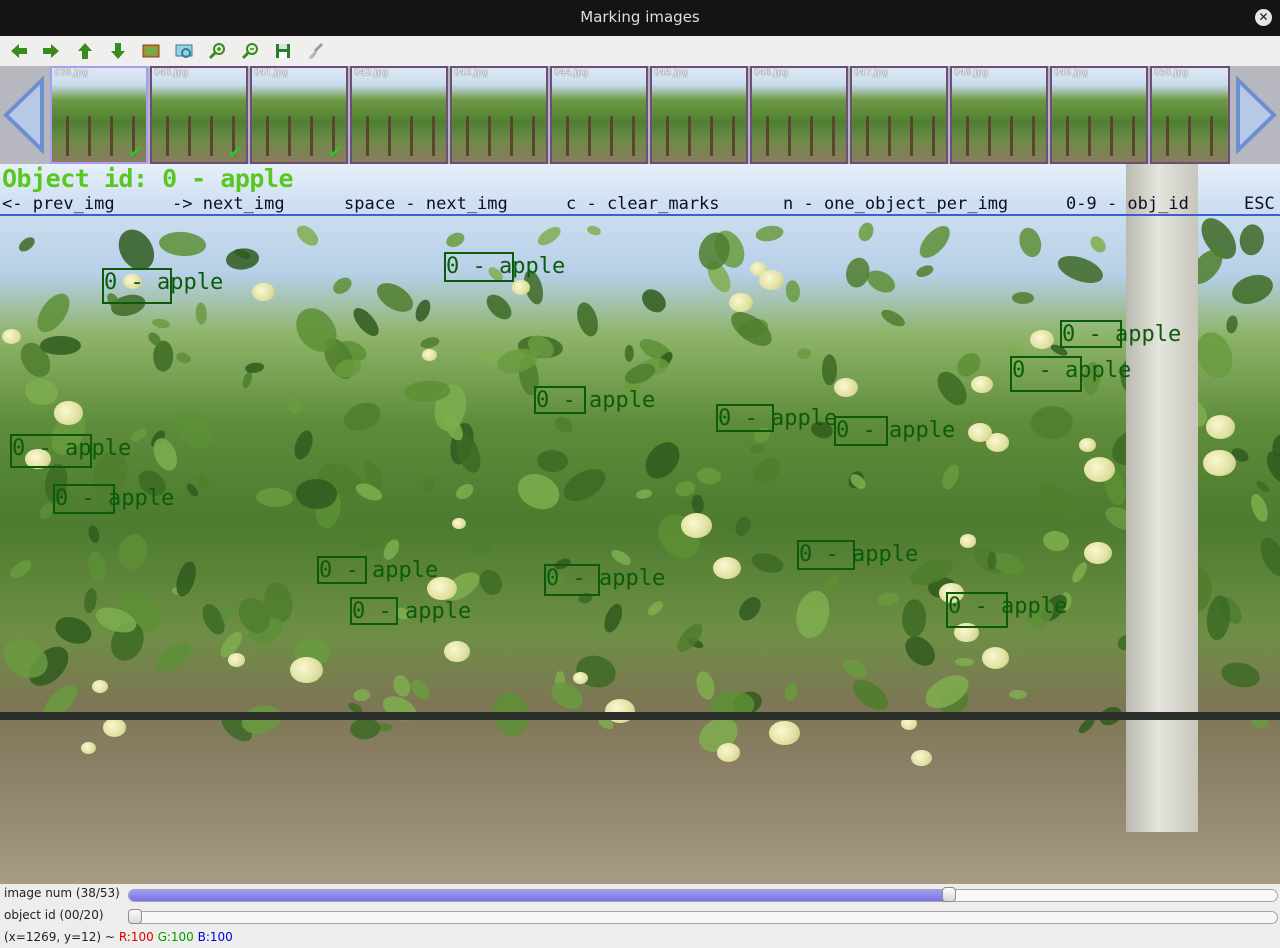  Describe the element at coordinates (899, 115) in the screenshot. I see `thumbnail: 047.jpg` at that location.